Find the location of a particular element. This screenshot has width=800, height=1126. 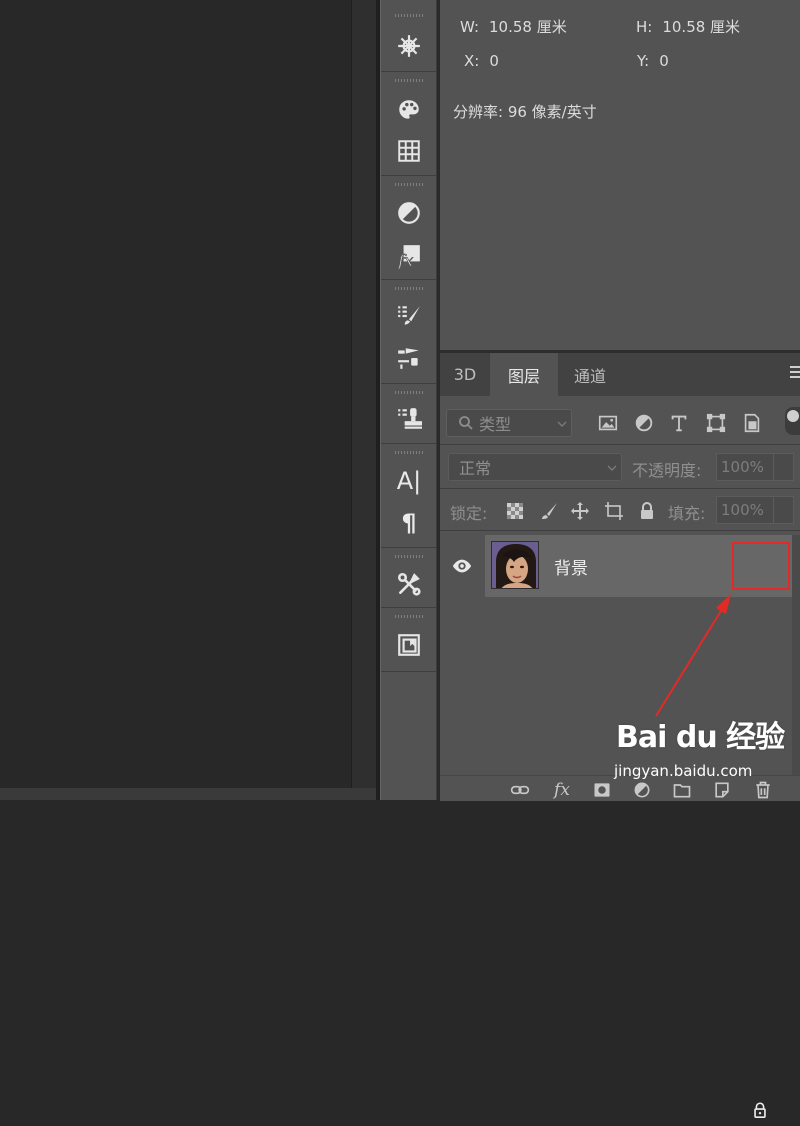

tab-3d: 3D is located at coordinates (465, 374).